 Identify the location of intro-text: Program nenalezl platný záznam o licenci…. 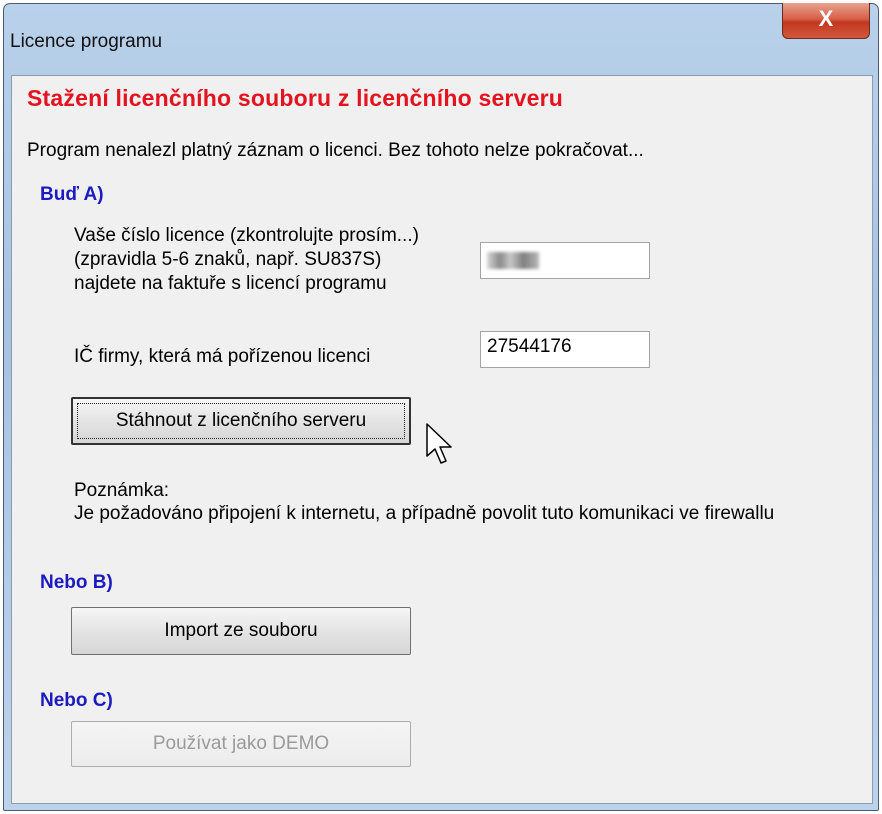
(335, 150).